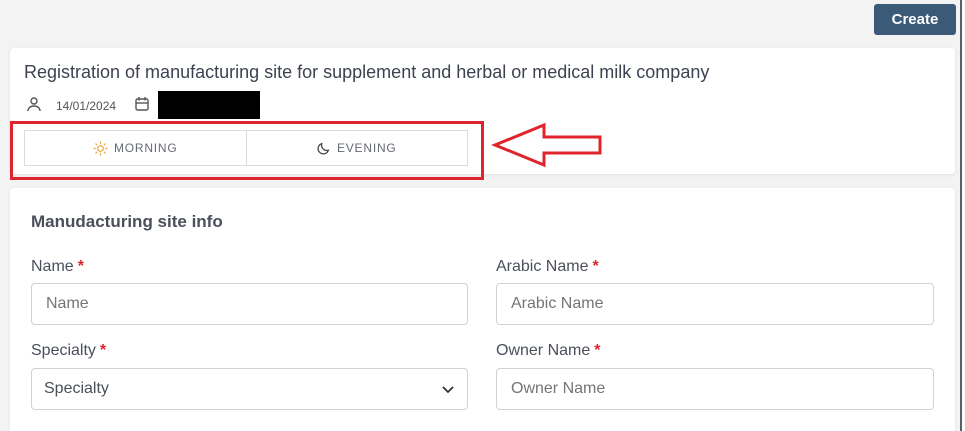  I want to click on name-label: Name *, so click(57, 266).